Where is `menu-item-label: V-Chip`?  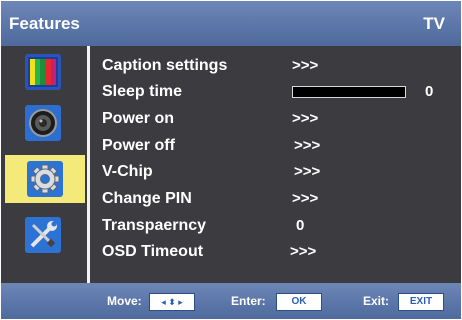
menu-item-label: V-Chip is located at coordinates (127, 171).